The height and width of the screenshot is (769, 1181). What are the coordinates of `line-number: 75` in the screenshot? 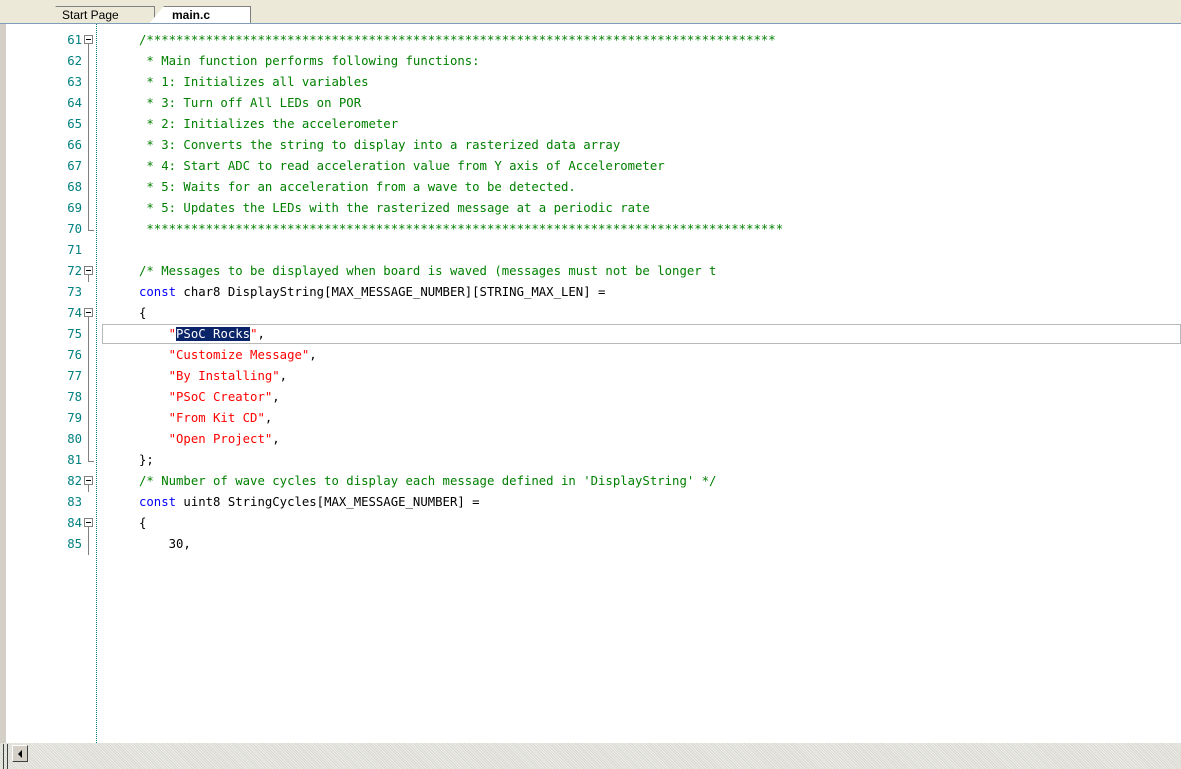 It's located at (74, 334).